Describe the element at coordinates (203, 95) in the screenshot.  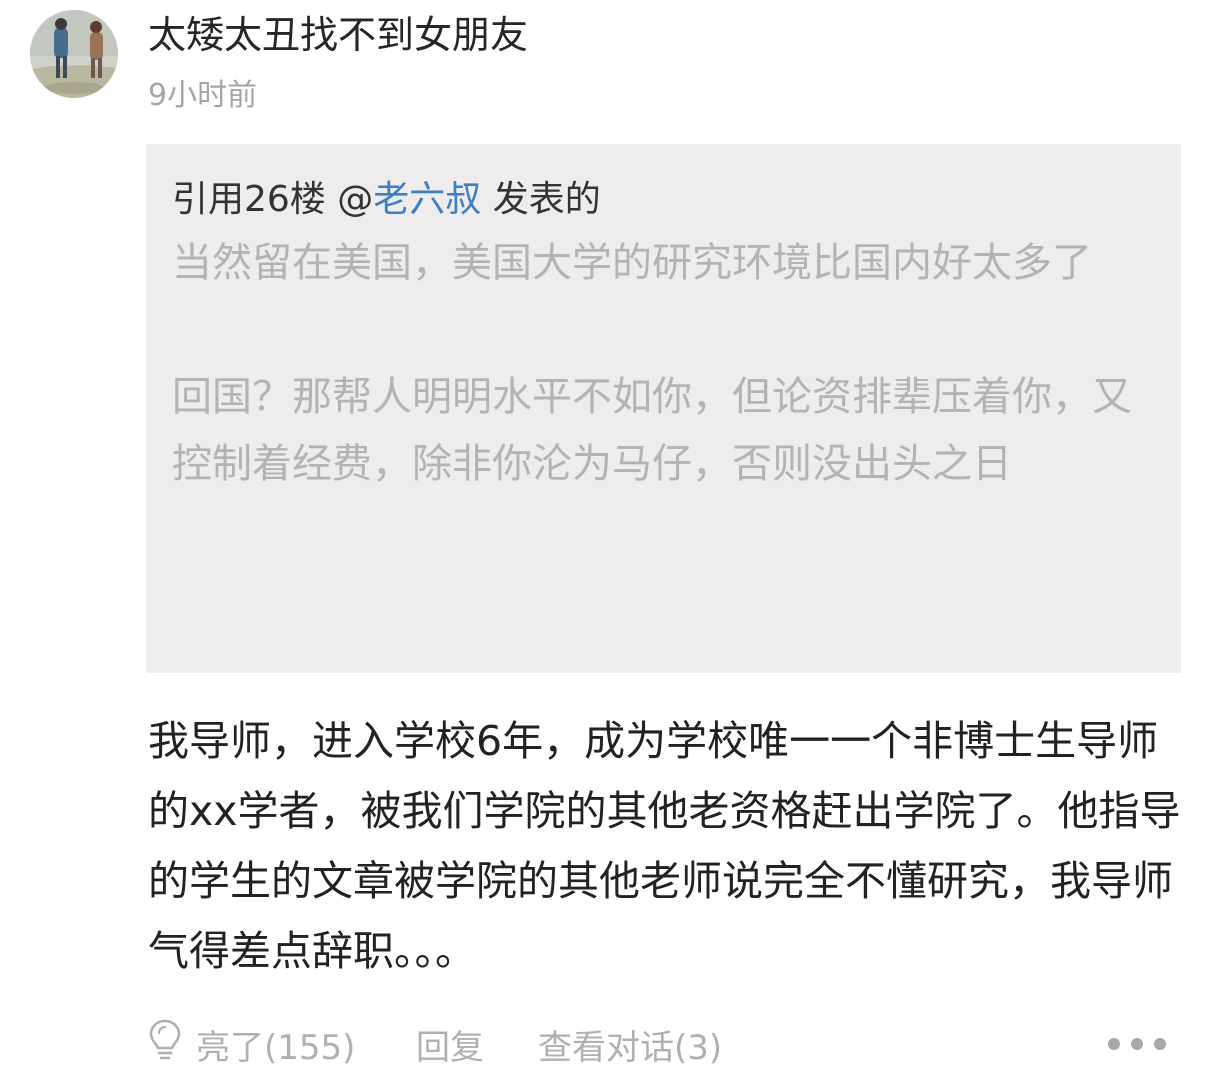
I see `post-time: 9小时前` at that location.